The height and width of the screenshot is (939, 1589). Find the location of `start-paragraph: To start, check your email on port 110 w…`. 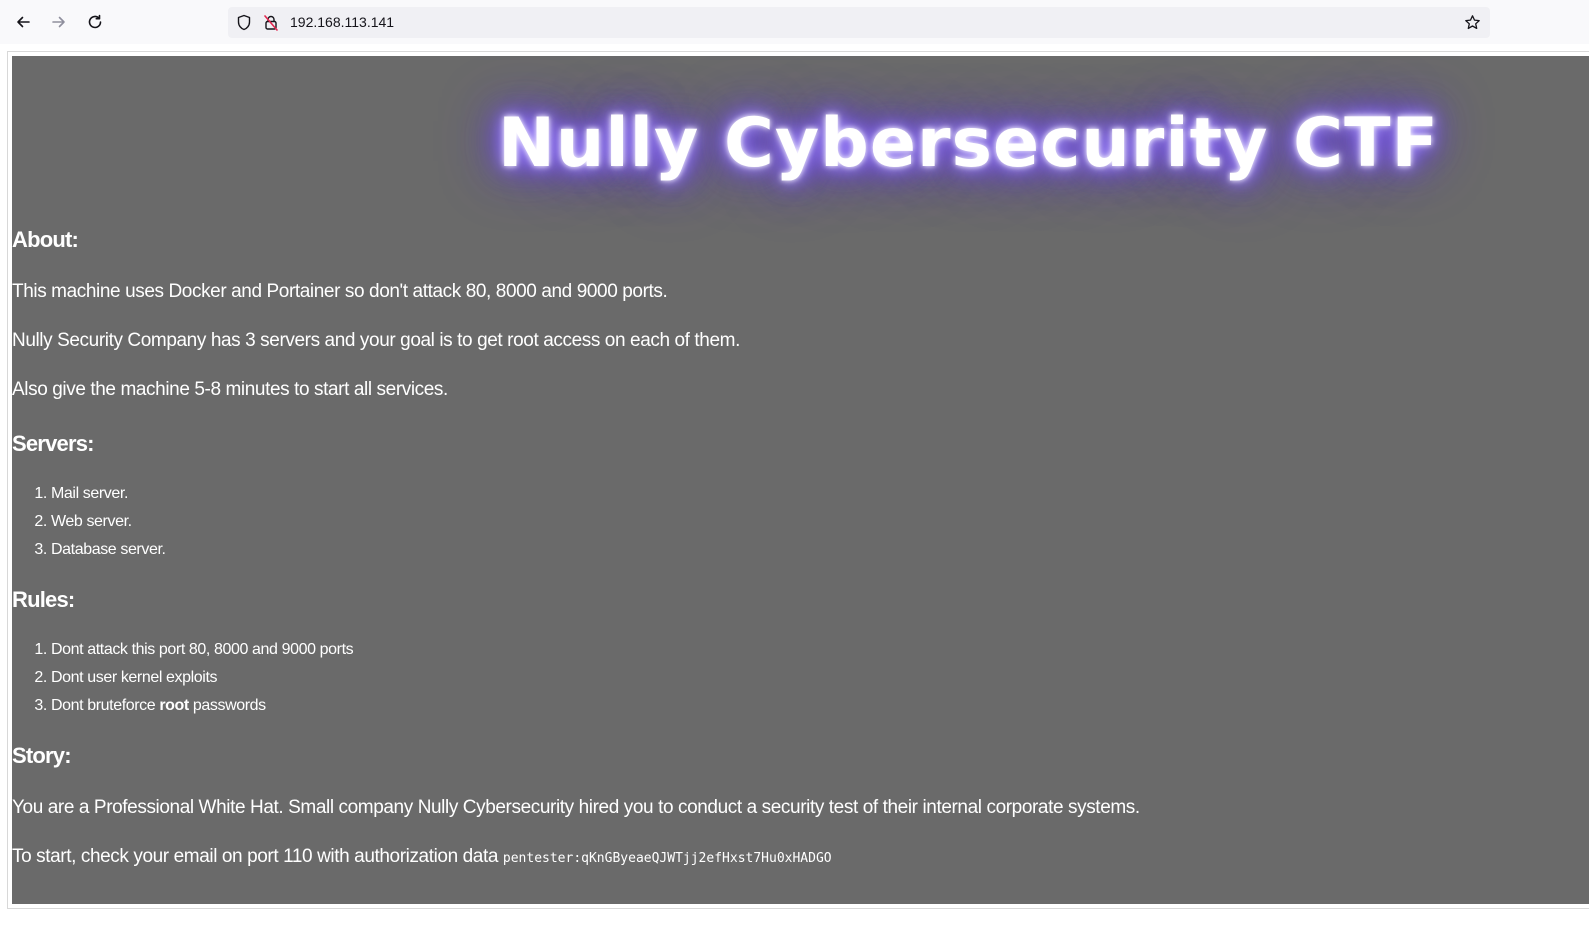

start-paragraph: To start, check your email on port 110 w… is located at coordinates (792, 858).